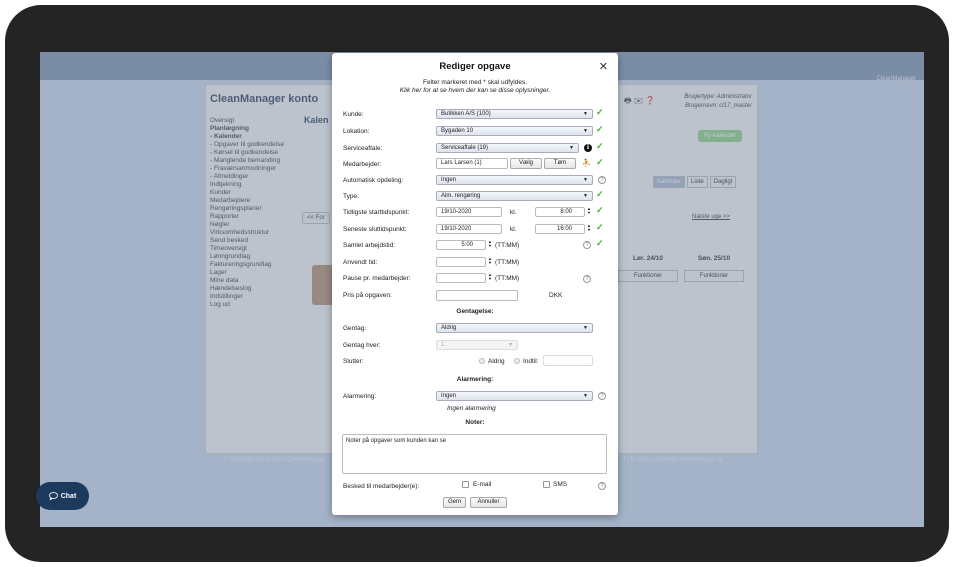  I want to click on close-icon: ✕, so click(603, 66).